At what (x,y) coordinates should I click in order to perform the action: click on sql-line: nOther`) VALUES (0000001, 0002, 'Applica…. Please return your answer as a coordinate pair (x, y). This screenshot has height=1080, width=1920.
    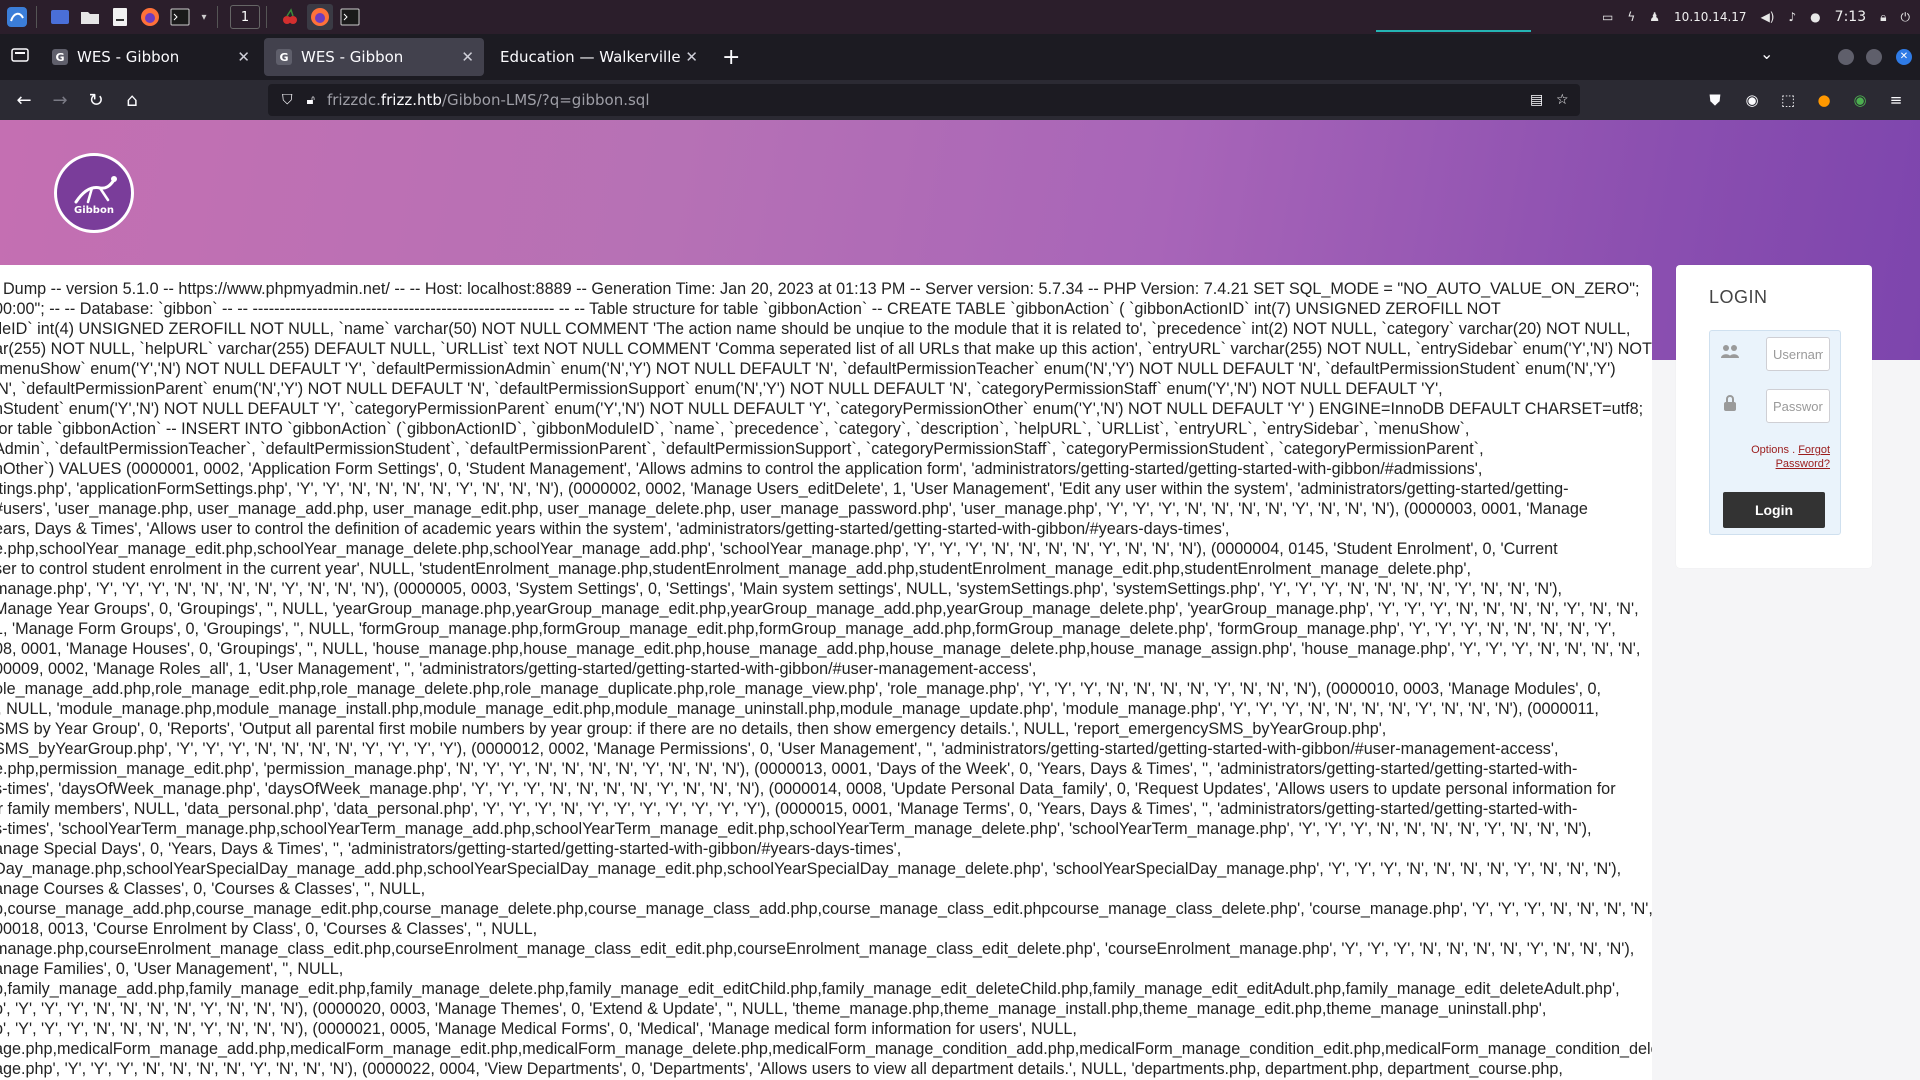
    Looking at the image, I should click on (741, 469).